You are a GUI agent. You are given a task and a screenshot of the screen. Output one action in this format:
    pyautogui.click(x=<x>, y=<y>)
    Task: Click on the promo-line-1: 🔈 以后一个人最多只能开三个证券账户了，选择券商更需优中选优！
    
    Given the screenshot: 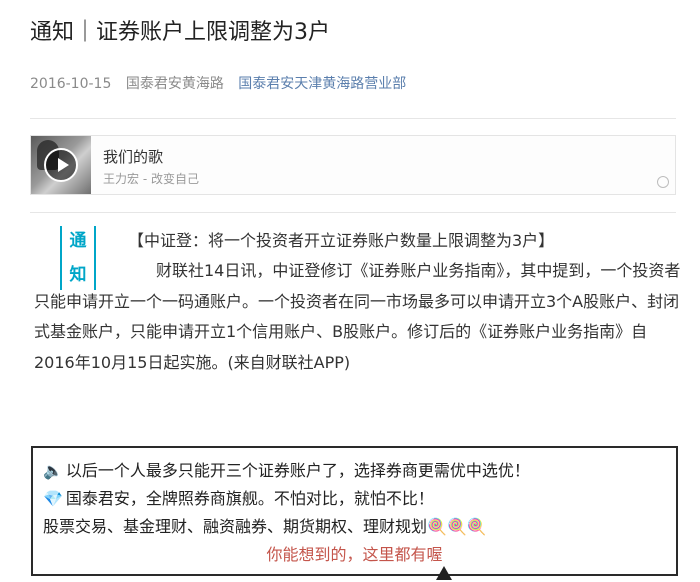 What is the action you would take?
    pyautogui.click(x=286, y=470)
    